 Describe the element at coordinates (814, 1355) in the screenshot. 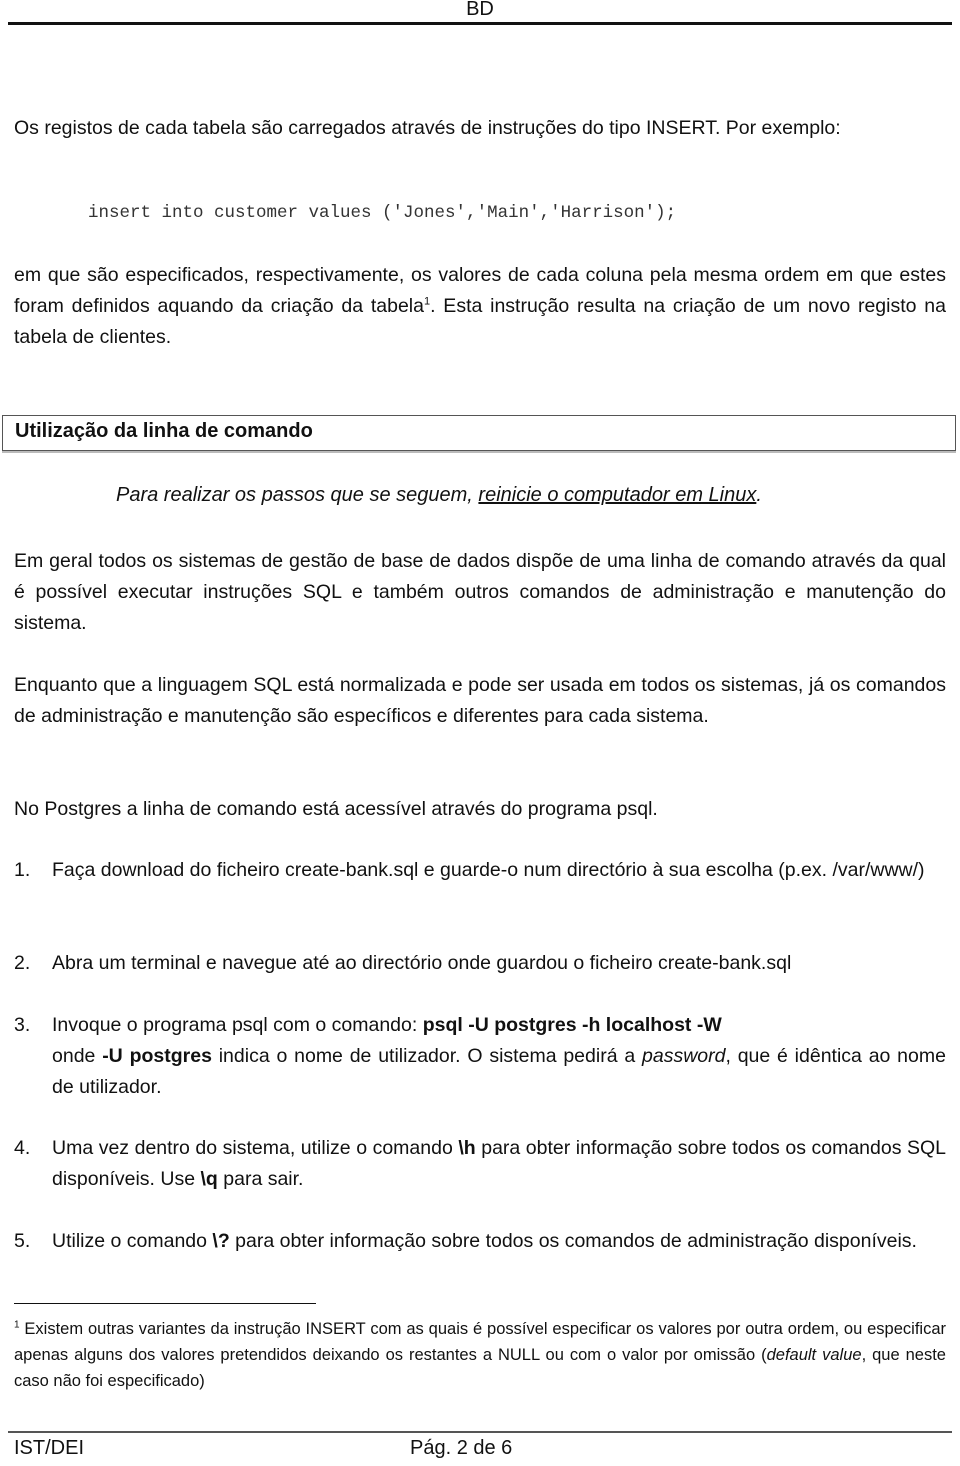

I see `footnote-italic: default value` at that location.